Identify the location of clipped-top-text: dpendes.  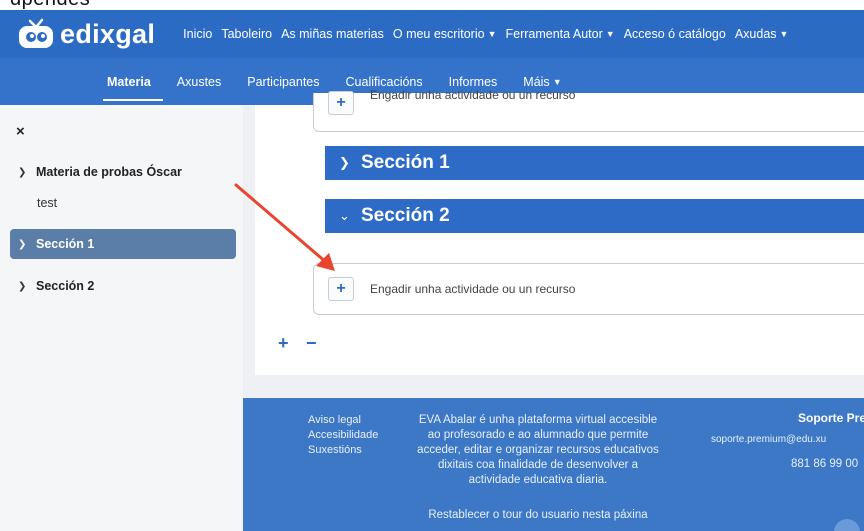
(50, 5).